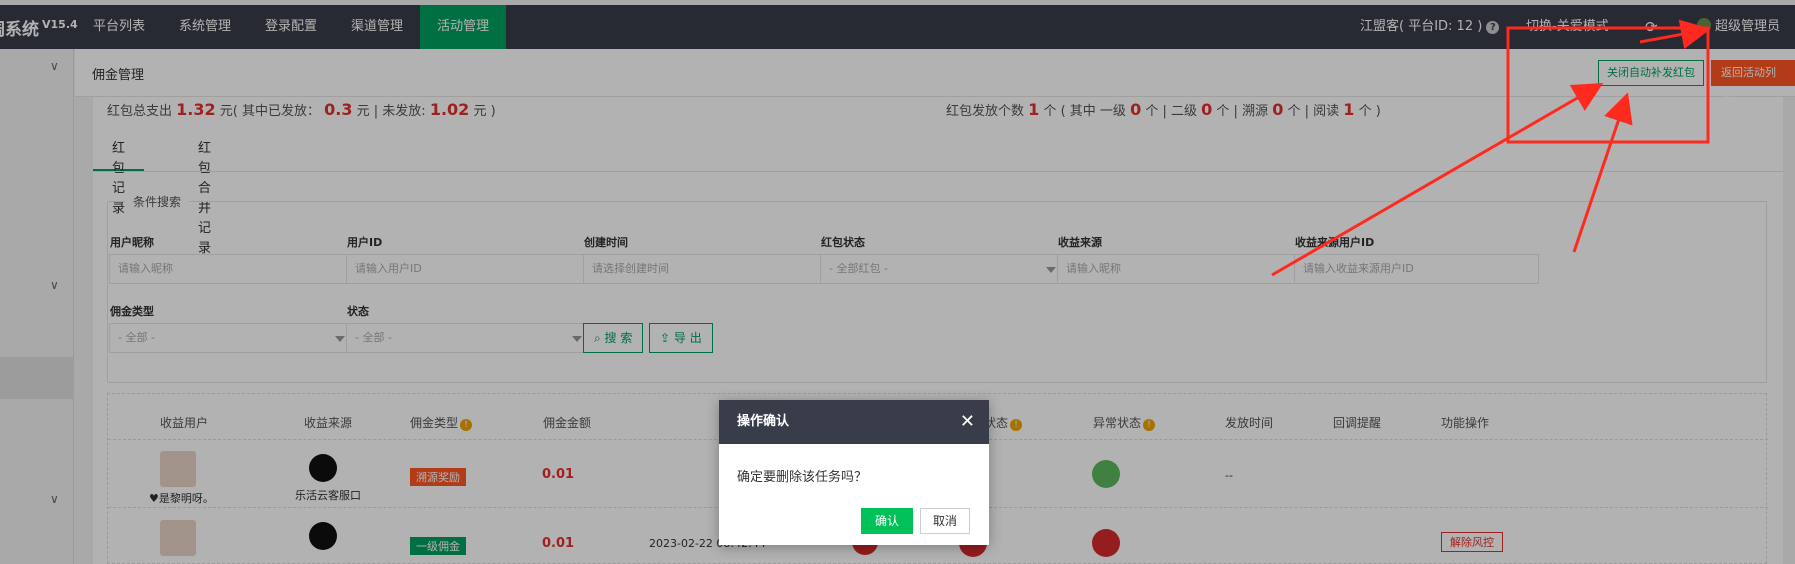  I want to click on close-icon: ✕, so click(967, 422).